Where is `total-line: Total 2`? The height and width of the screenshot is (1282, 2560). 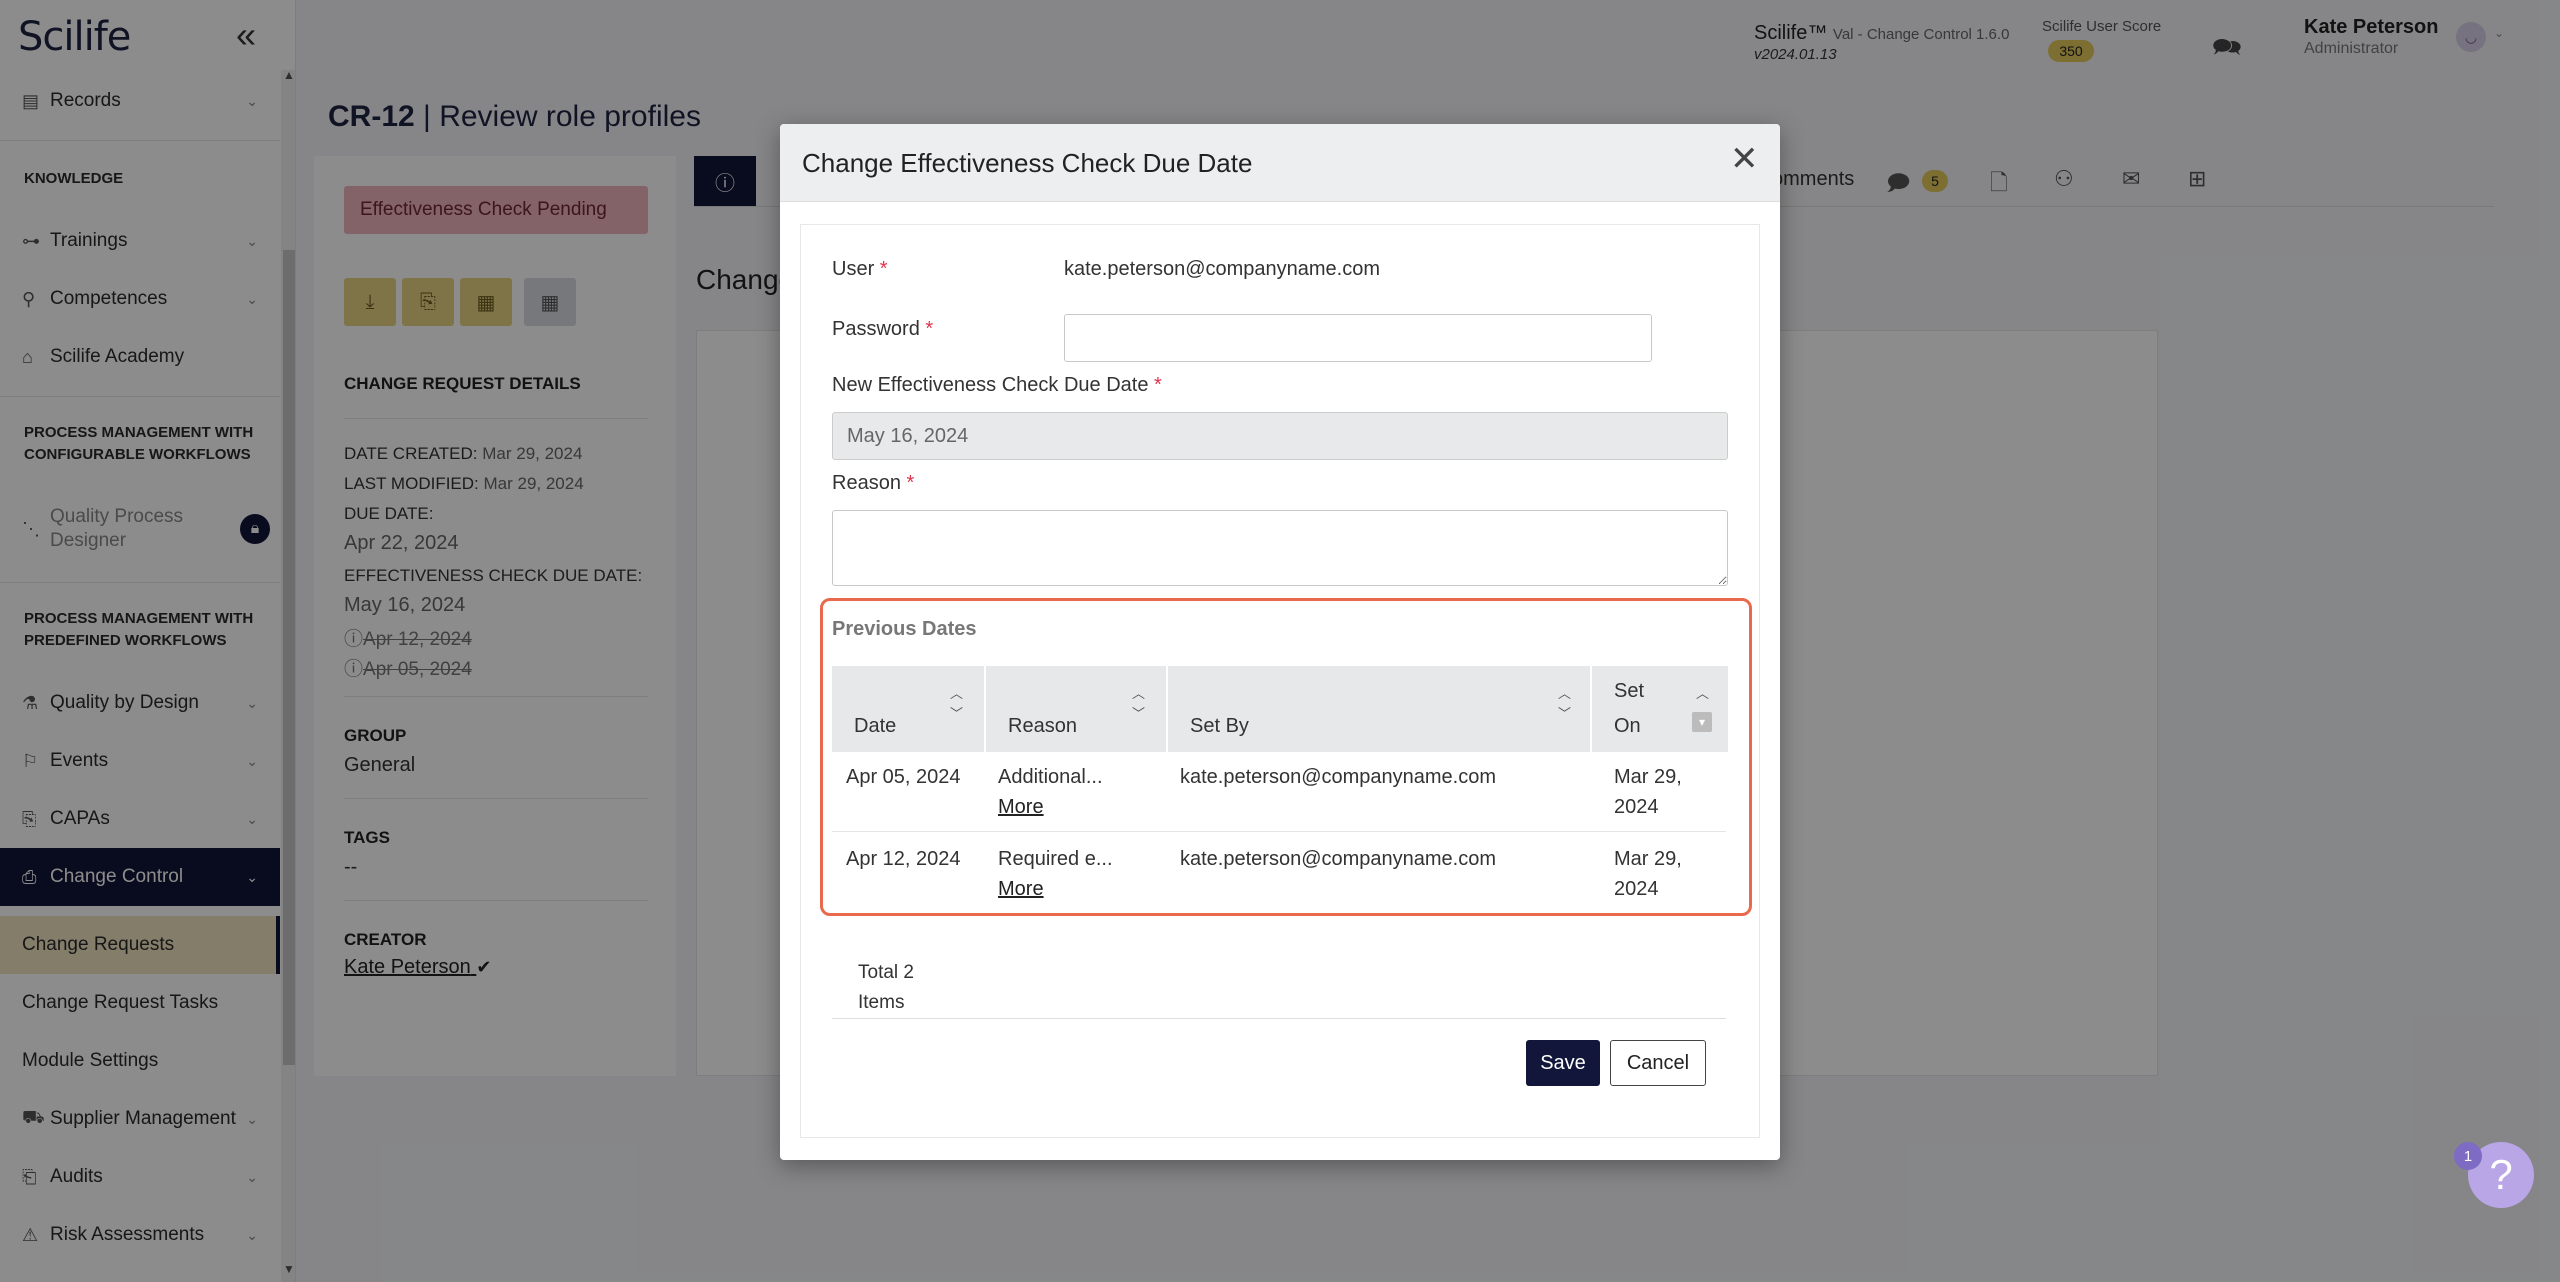
total-line: Total 2 is located at coordinates (886, 972).